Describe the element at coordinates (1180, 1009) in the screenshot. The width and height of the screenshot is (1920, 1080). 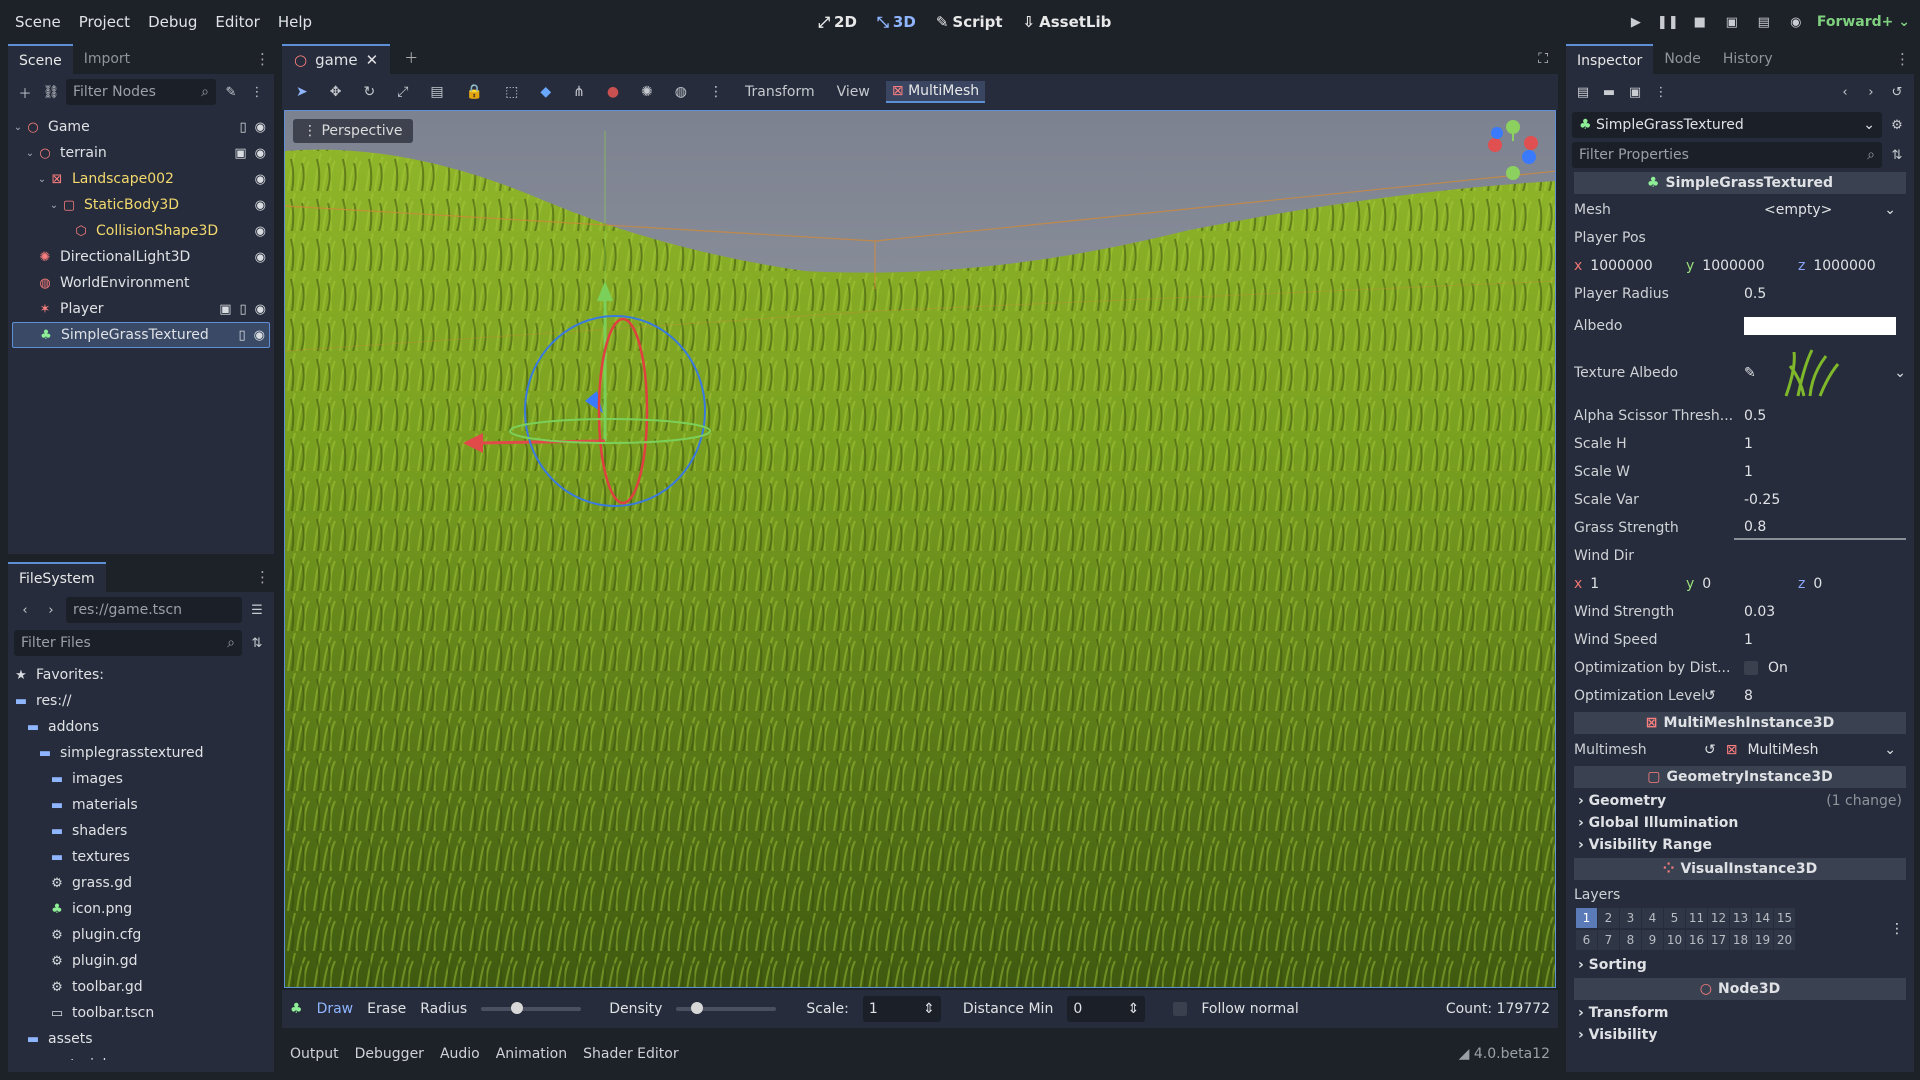
I see `follow-normal-checkbox` at that location.